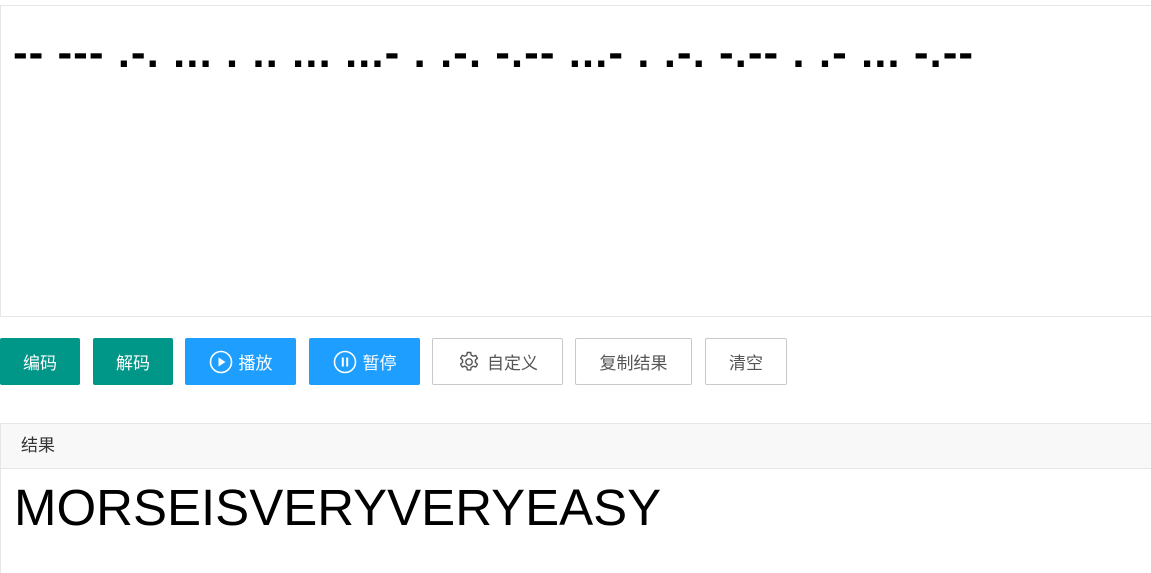 This screenshot has width=1151, height=573. I want to click on encode-button-label: 编码, so click(40, 364).